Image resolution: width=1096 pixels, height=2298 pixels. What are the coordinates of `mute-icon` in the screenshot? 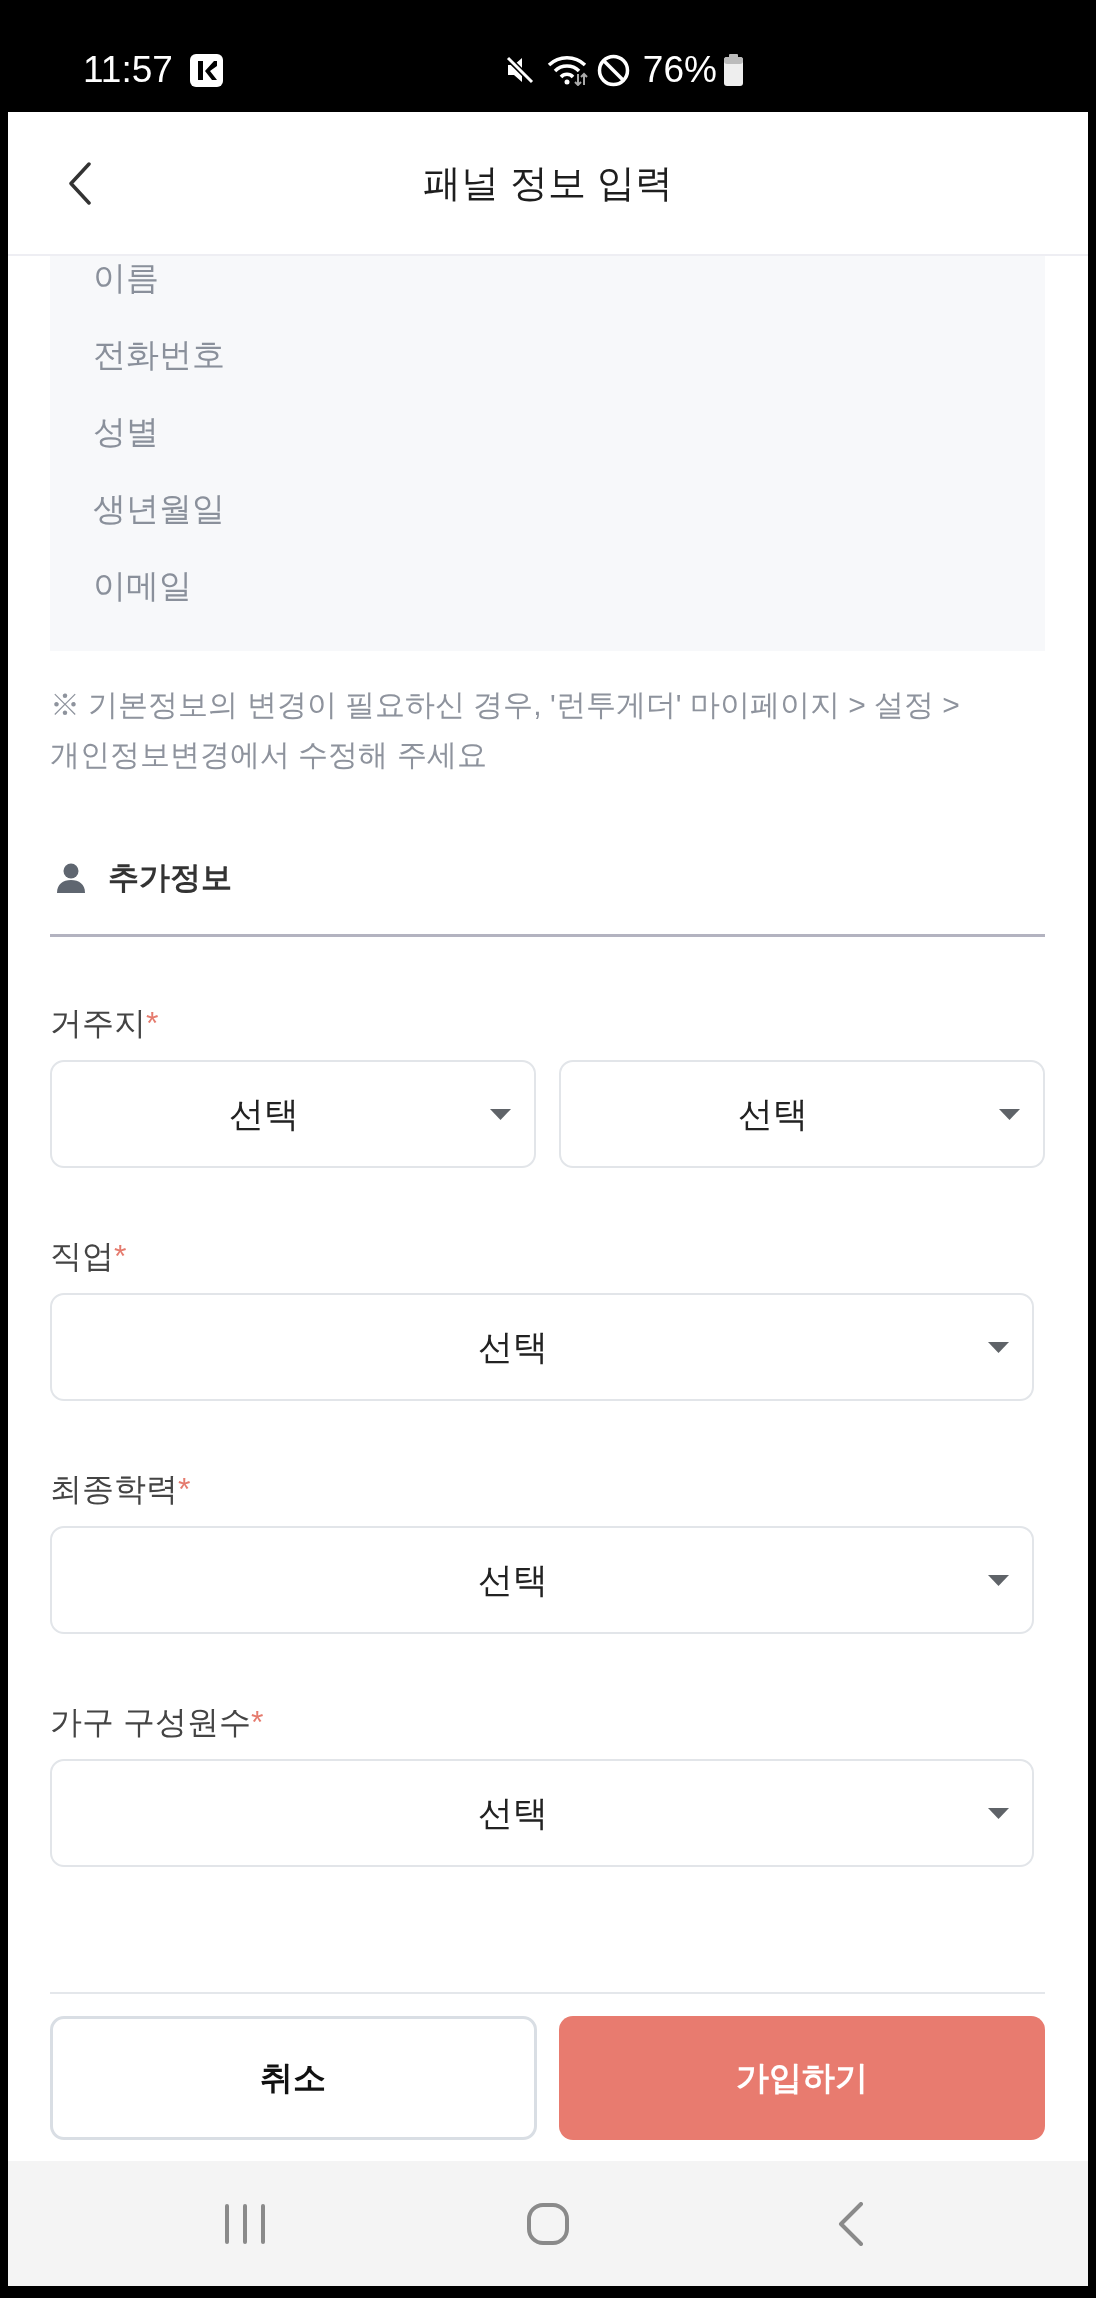 It's located at (519, 70).